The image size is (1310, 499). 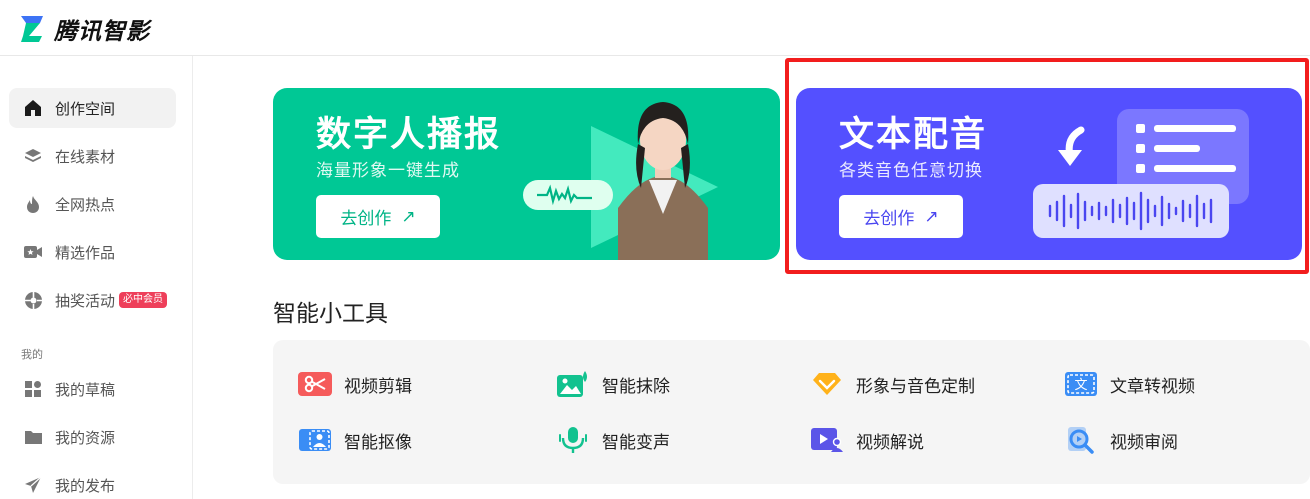 I want to click on tool-avatar-voice-custom: 形象与音色定制, so click(x=892, y=384).